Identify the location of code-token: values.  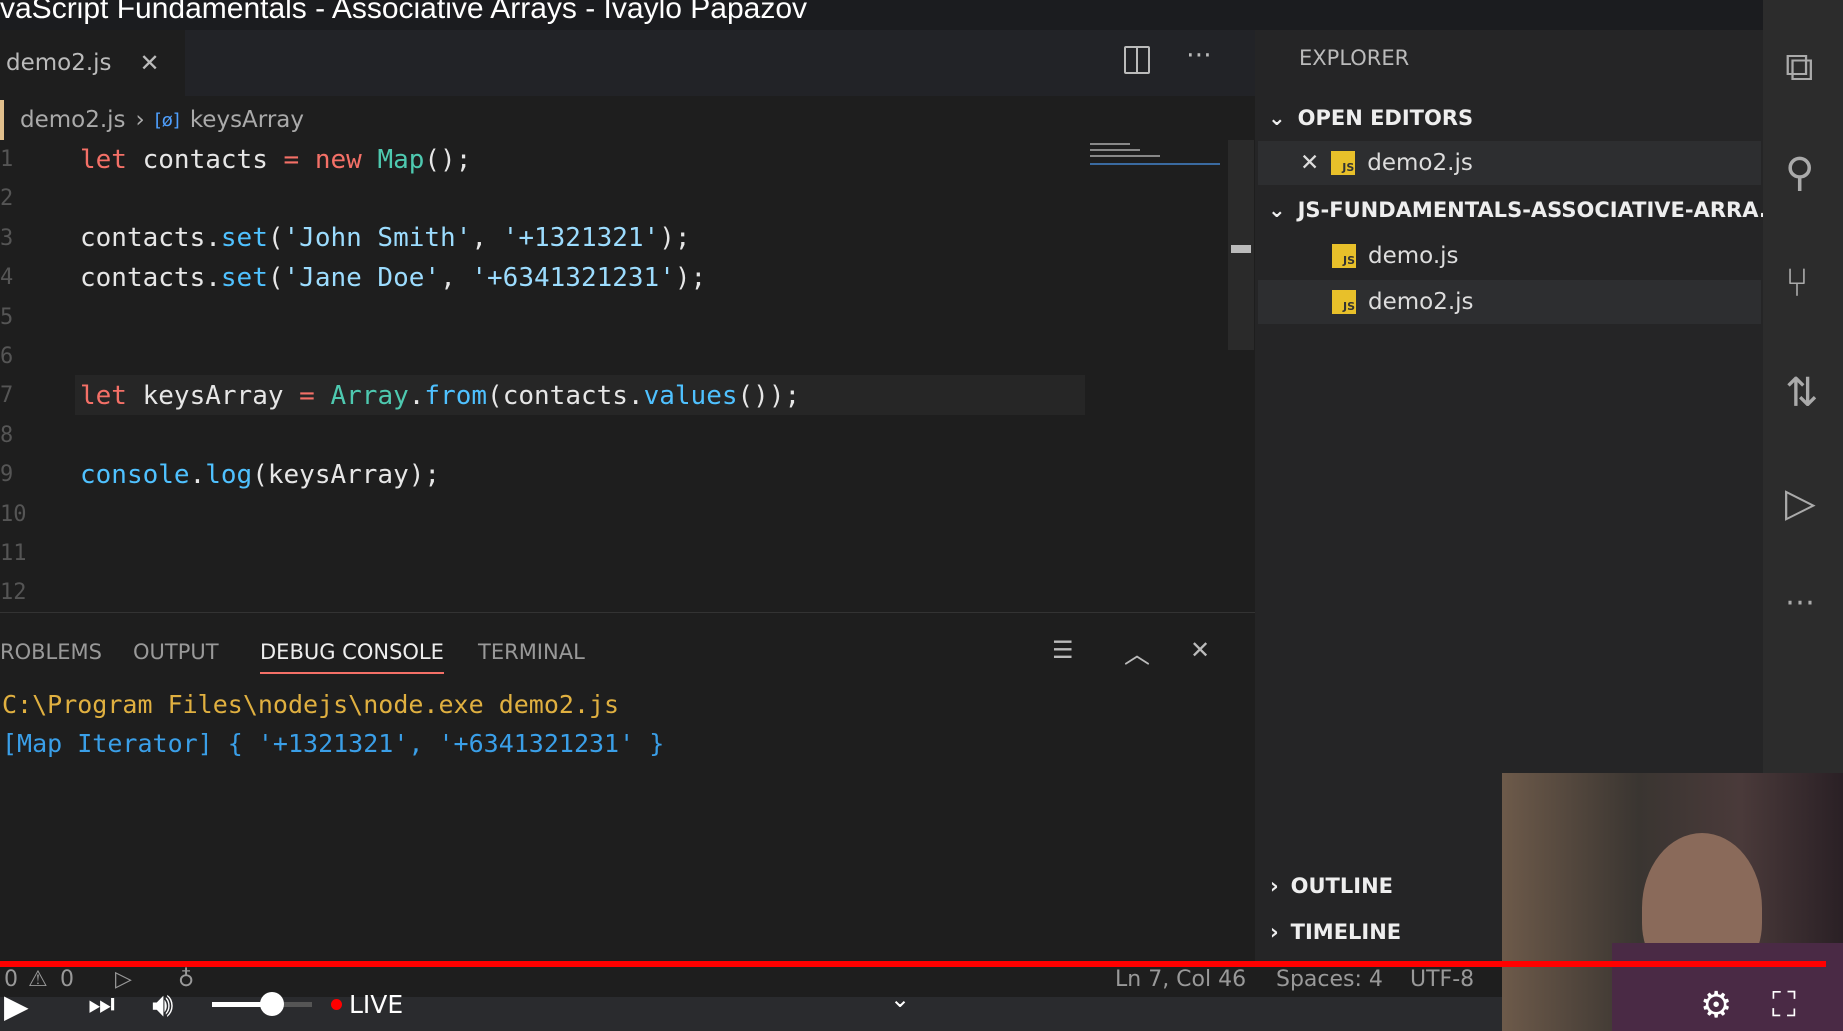
(690, 395).